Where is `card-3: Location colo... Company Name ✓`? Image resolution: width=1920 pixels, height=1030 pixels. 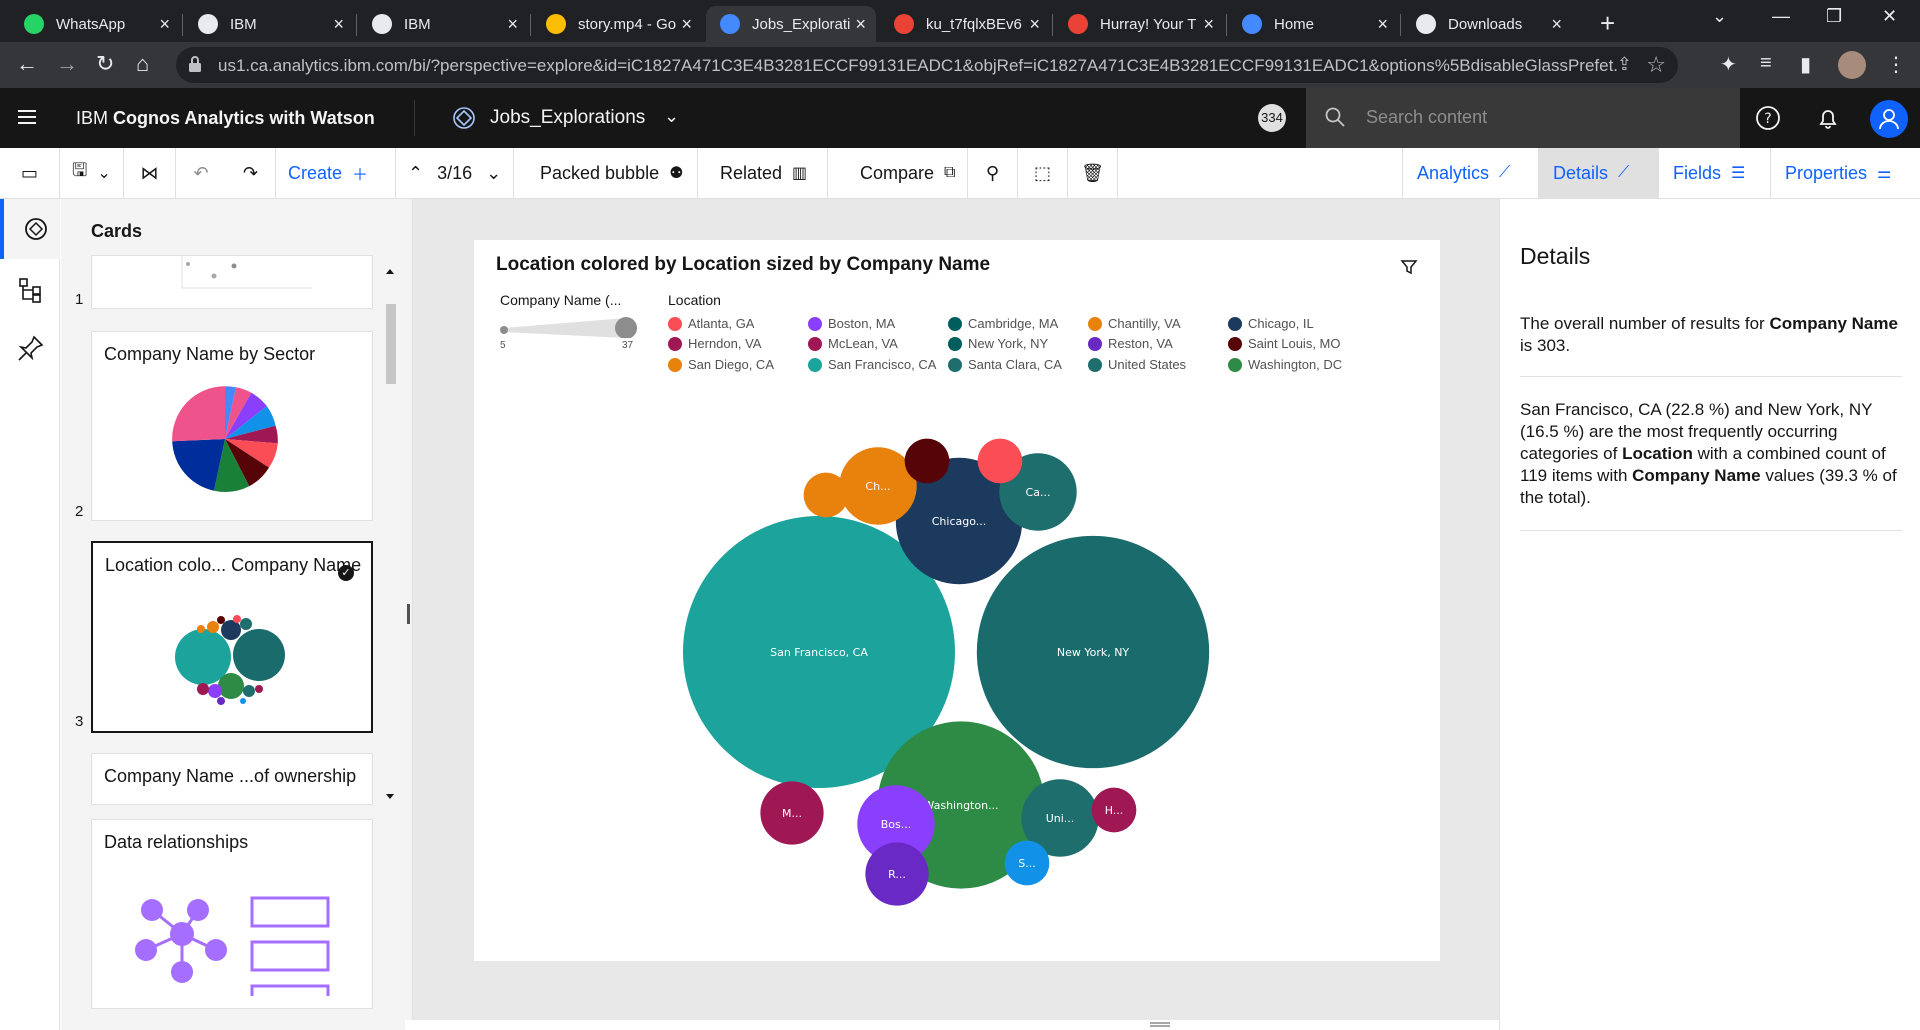
card-3: Location colo... Company Name ✓ is located at coordinates (232, 637).